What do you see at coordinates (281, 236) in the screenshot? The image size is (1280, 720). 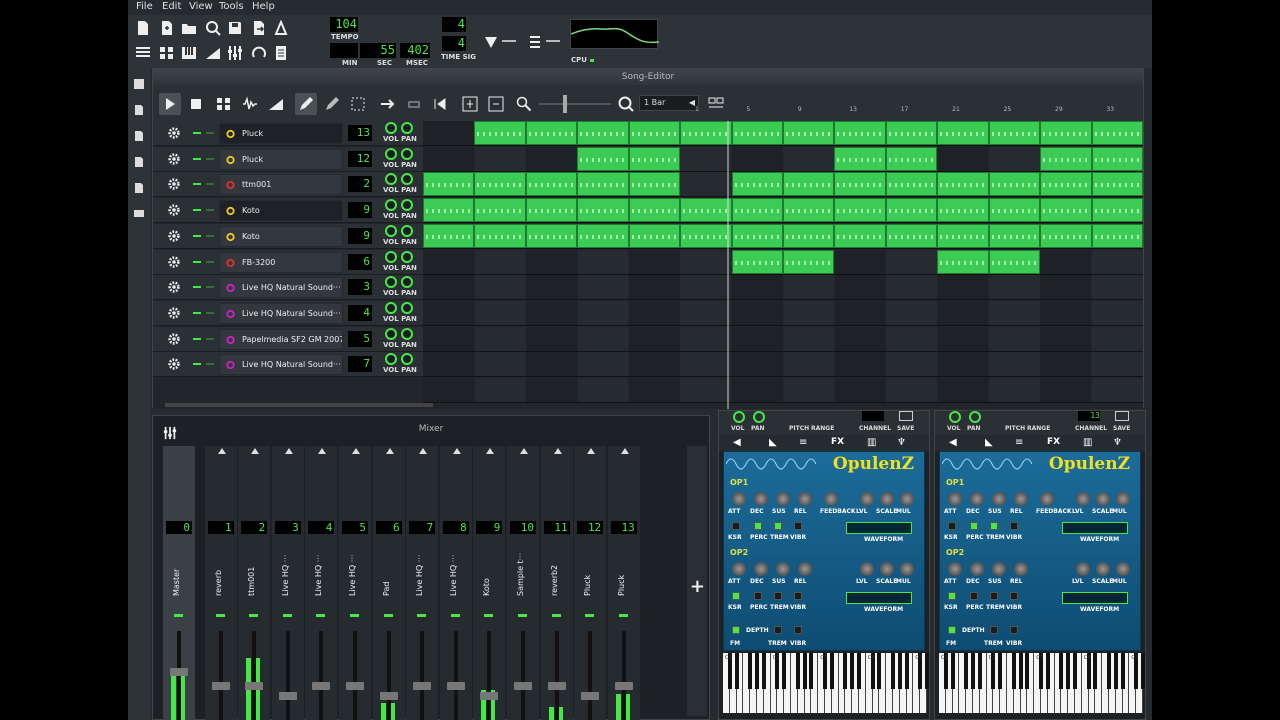 I see `track-name-button: Koto` at bounding box center [281, 236].